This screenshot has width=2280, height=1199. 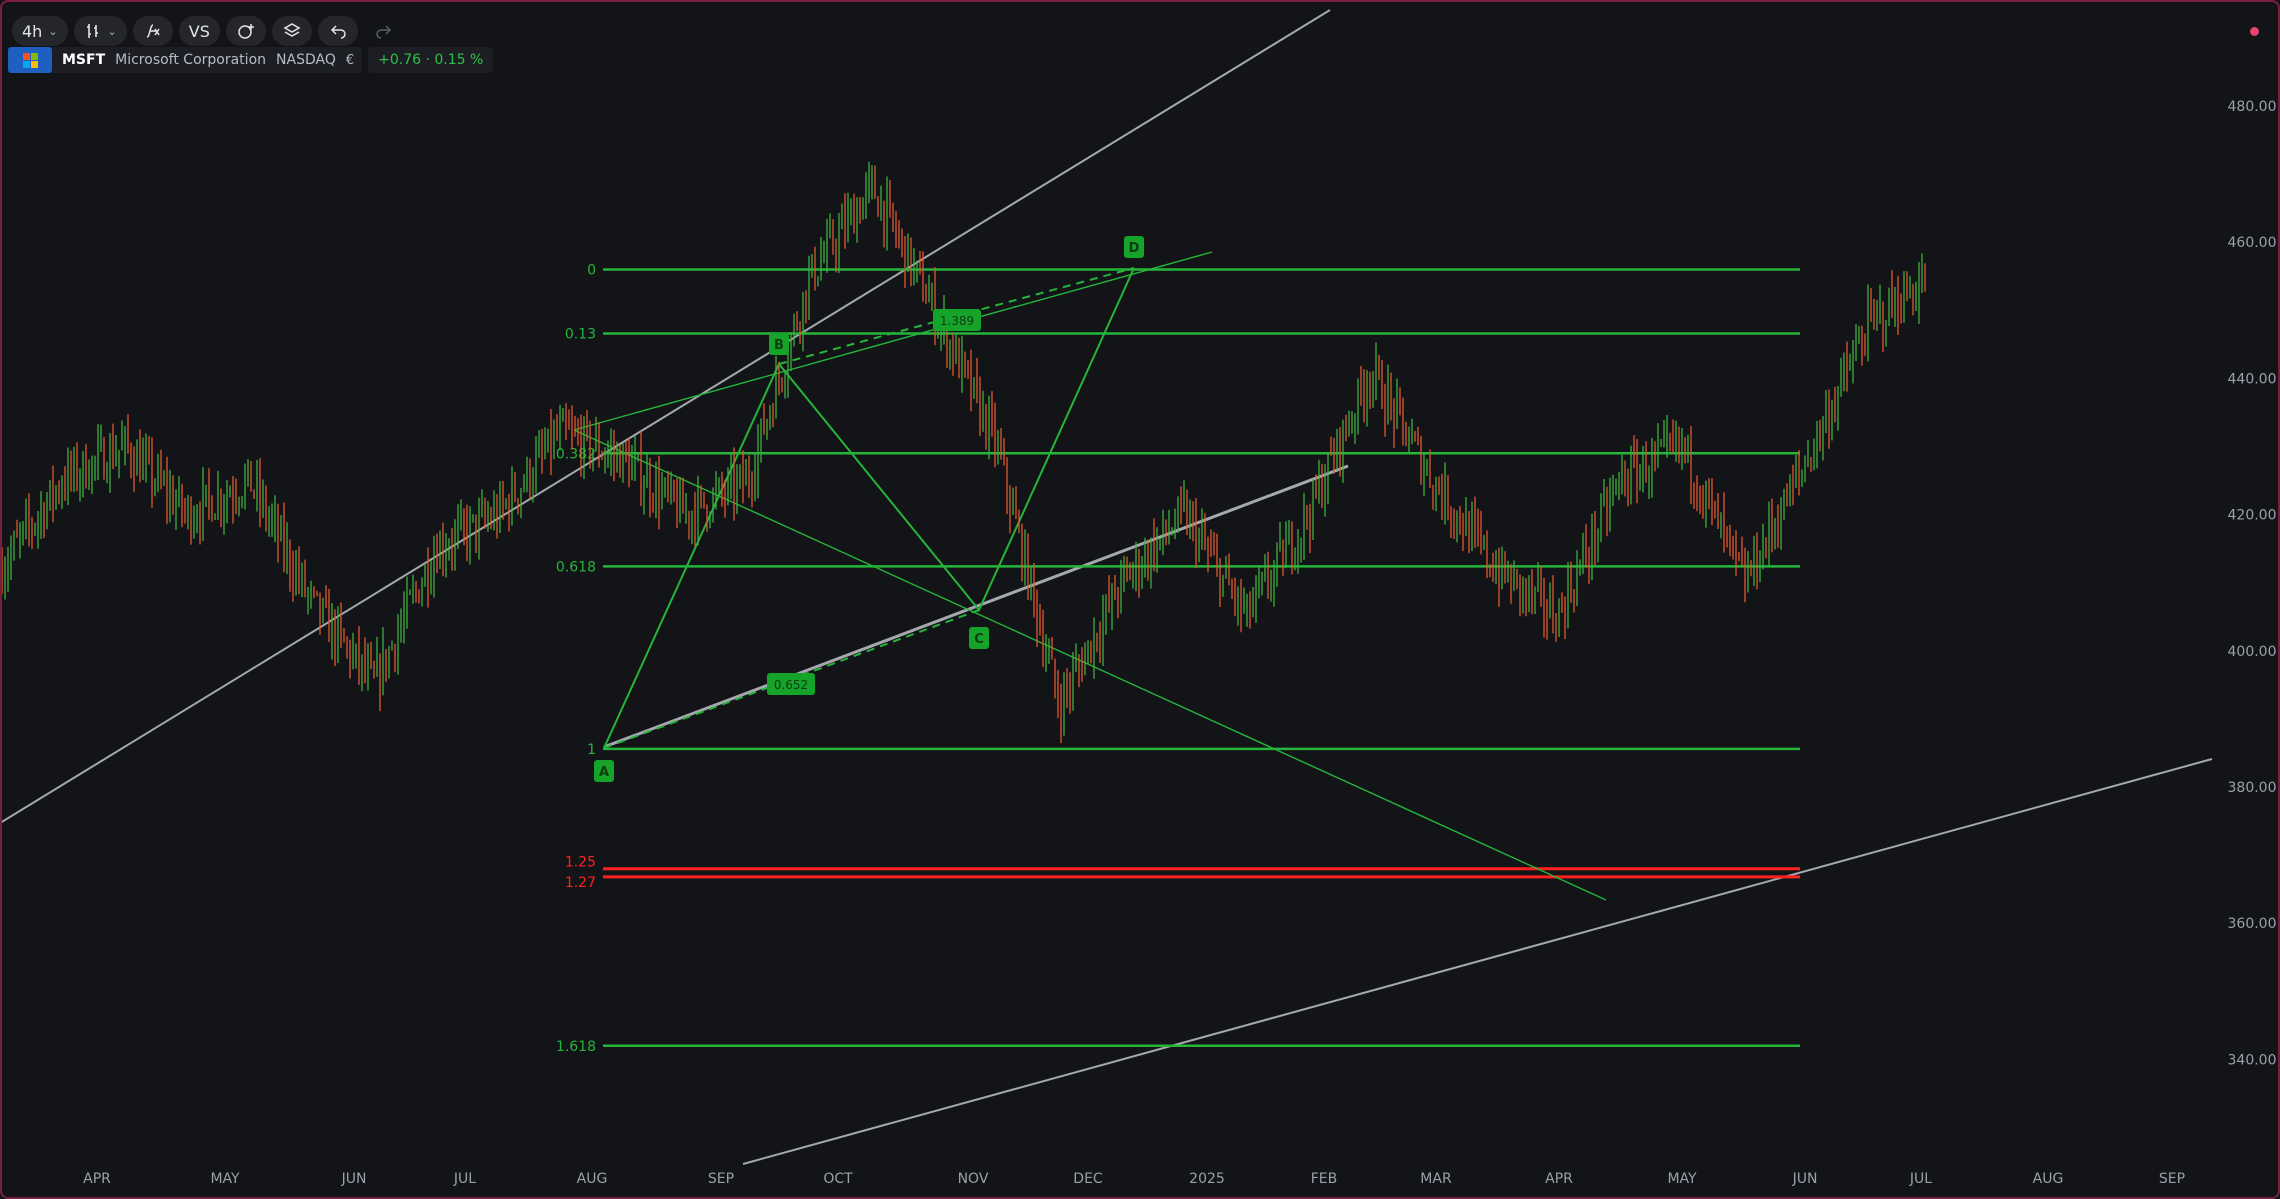 I want to click on time-tick-label: NOV, so click(x=973, y=1179).